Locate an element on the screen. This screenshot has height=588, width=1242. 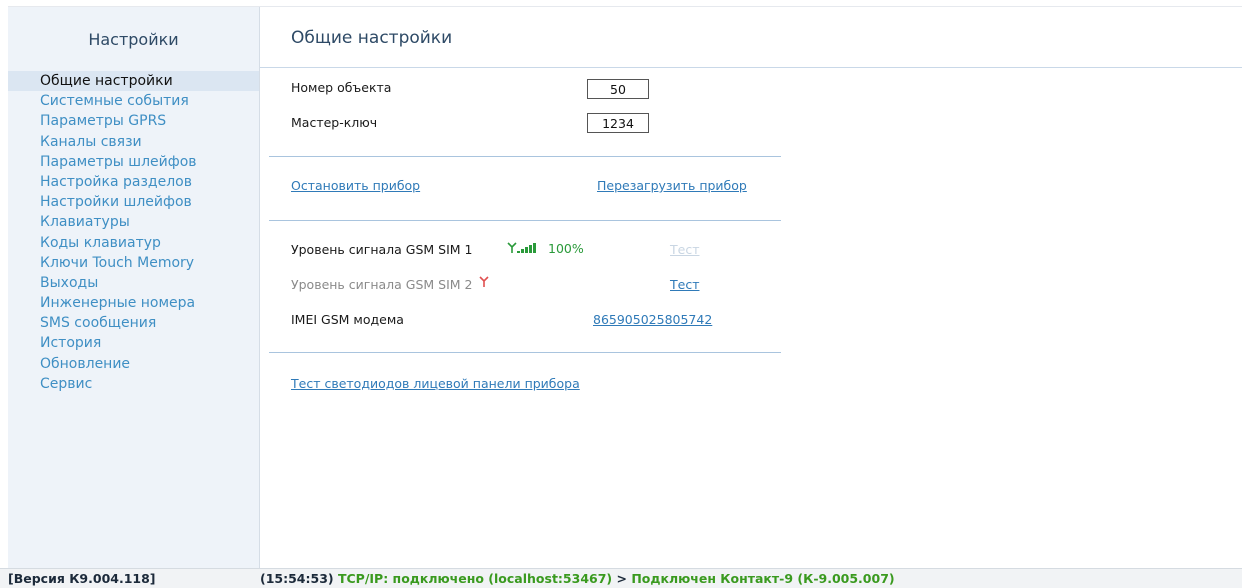
sidebar-item-update: Обновление is located at coordinates (133, 364).